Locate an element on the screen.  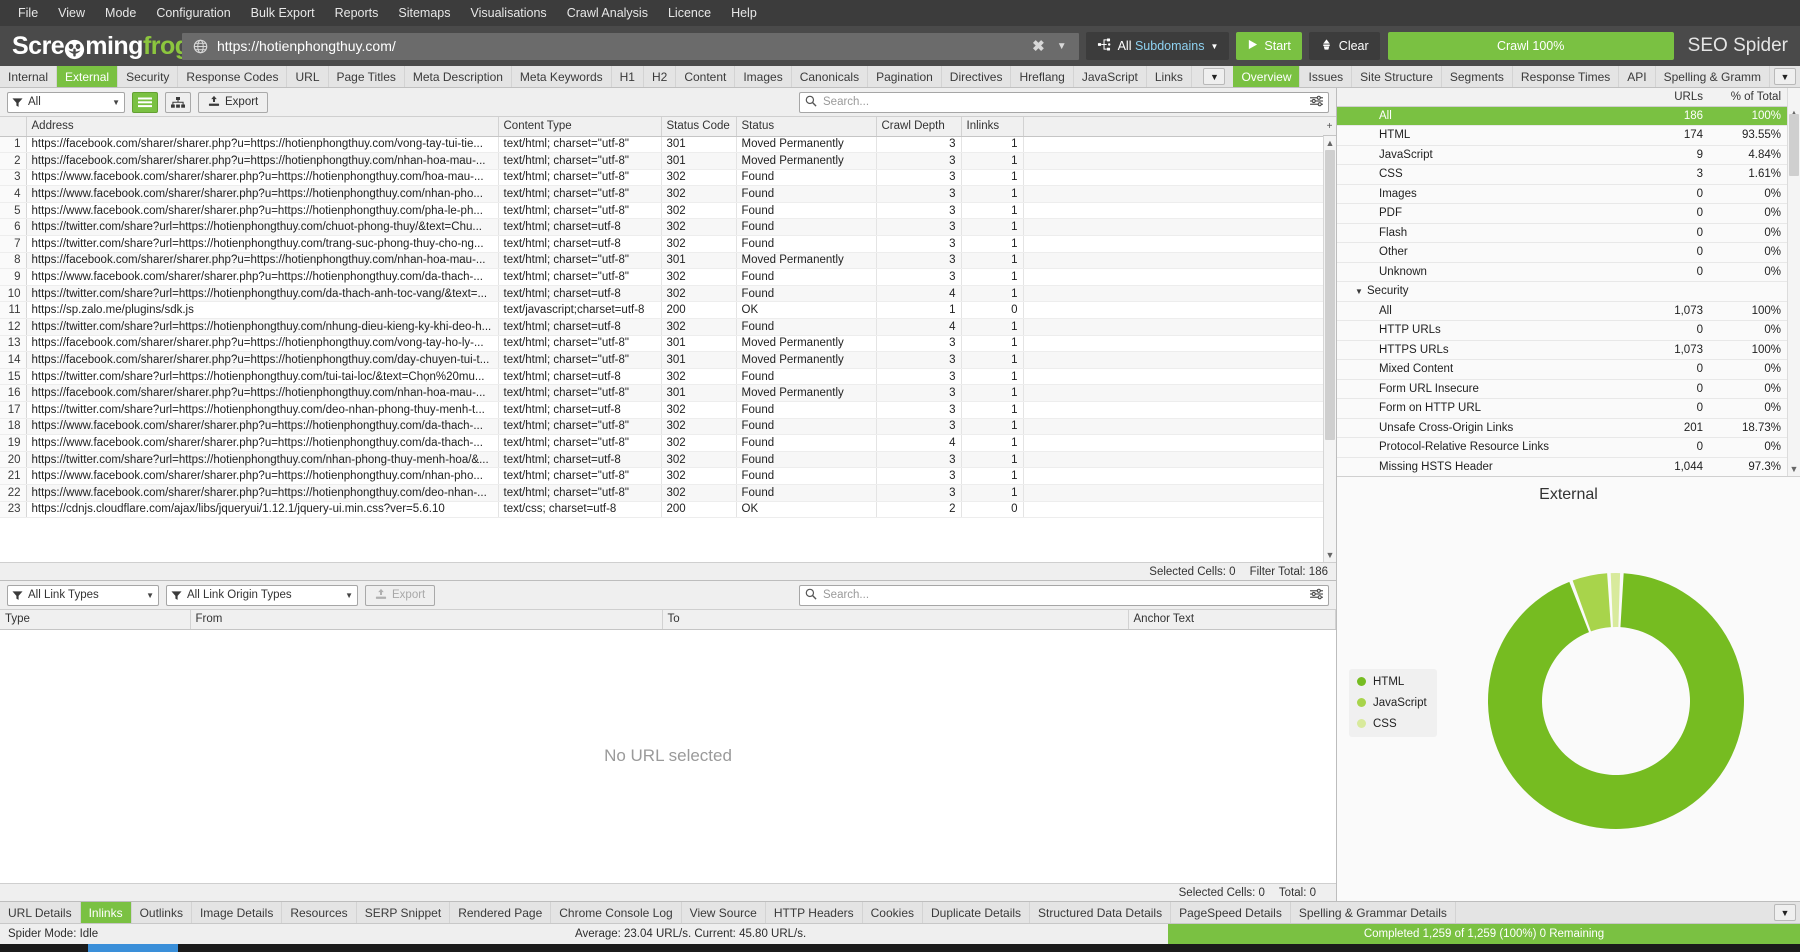
tab-external: External is located at coordinates (88, 76).